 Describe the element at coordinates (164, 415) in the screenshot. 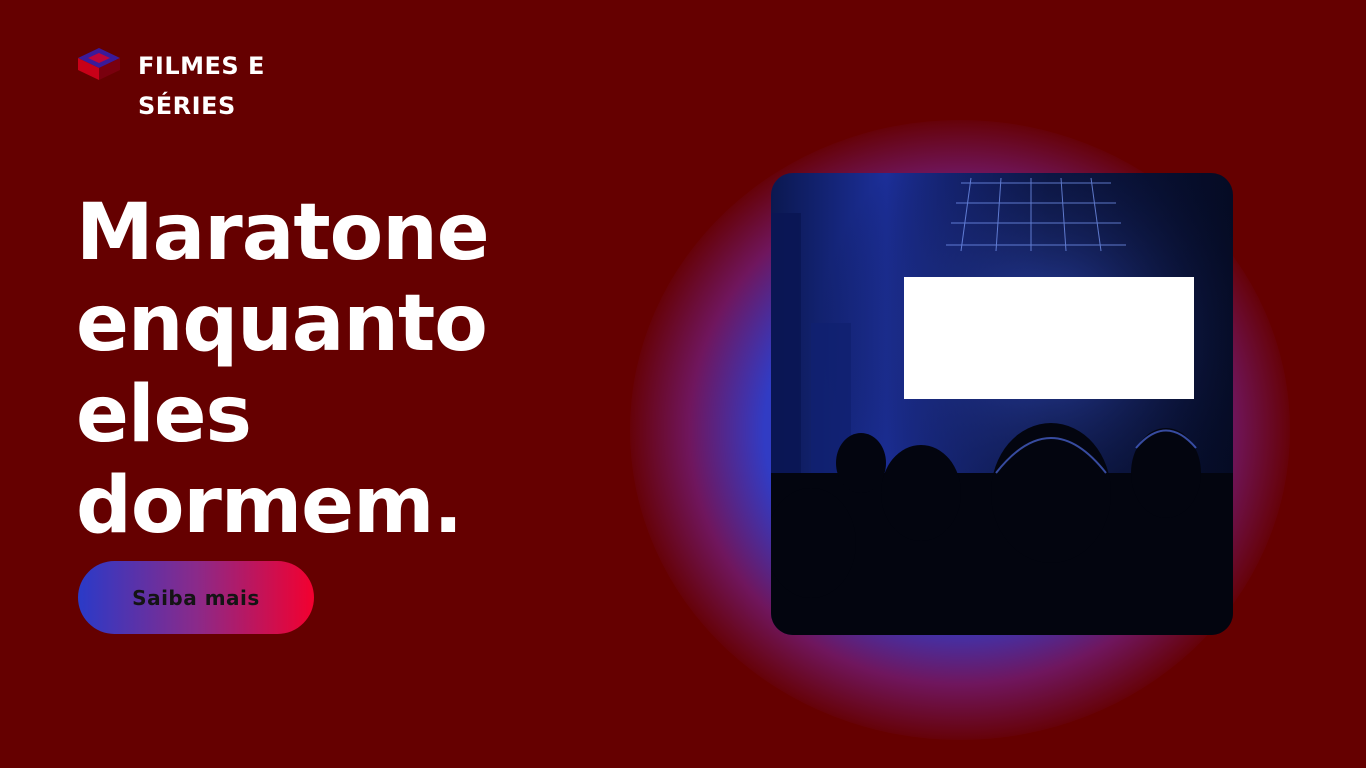

I see `headline-line: eles` at that location.